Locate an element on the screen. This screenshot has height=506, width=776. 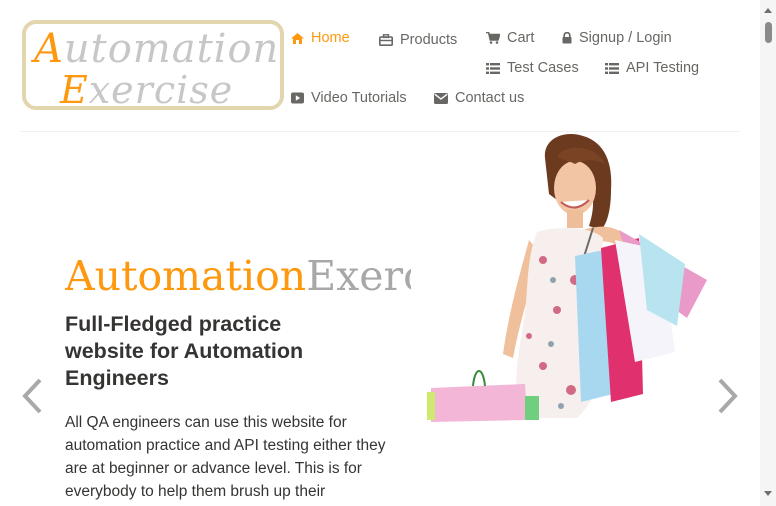
vertical-scrollbar is located at coordinates (768, 253).